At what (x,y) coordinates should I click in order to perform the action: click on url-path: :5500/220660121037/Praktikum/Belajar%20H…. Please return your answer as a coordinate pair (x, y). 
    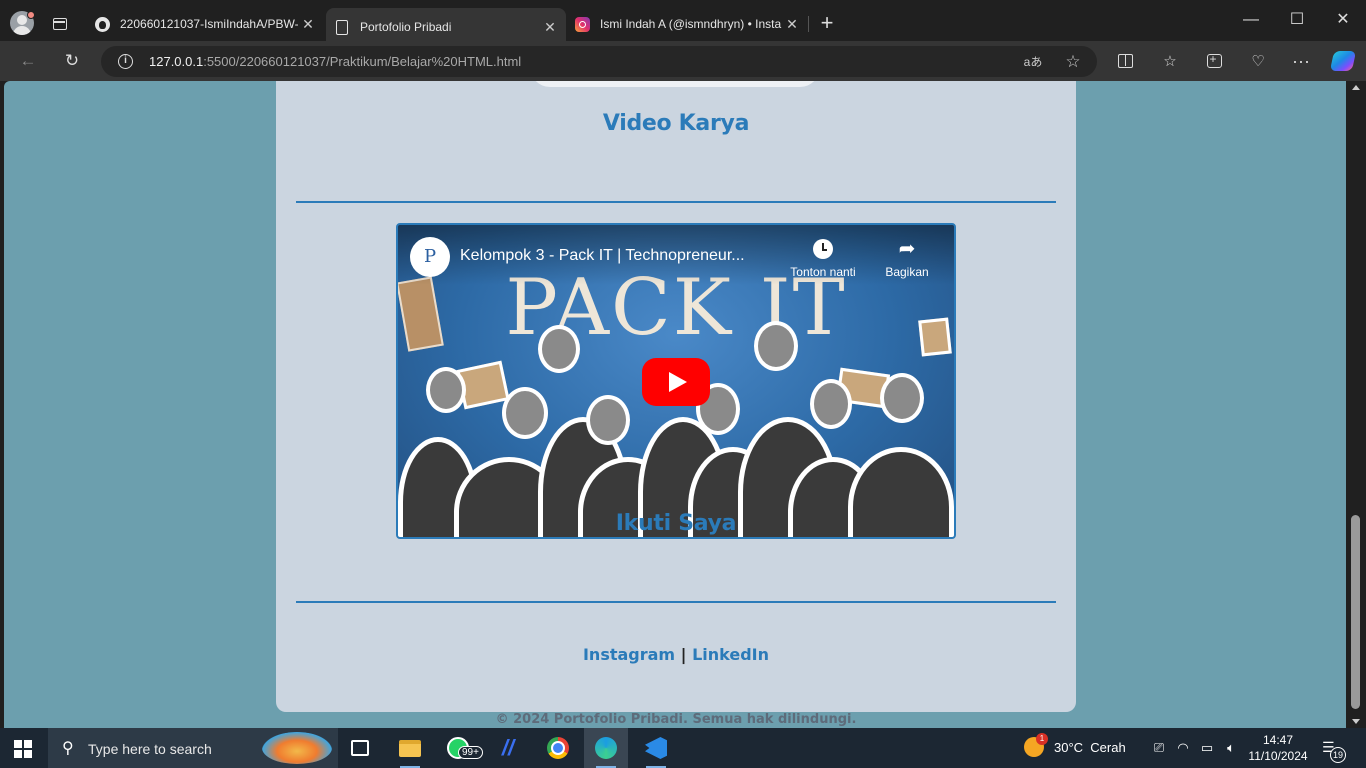
    Looking at the image, I should click on (362, 61).